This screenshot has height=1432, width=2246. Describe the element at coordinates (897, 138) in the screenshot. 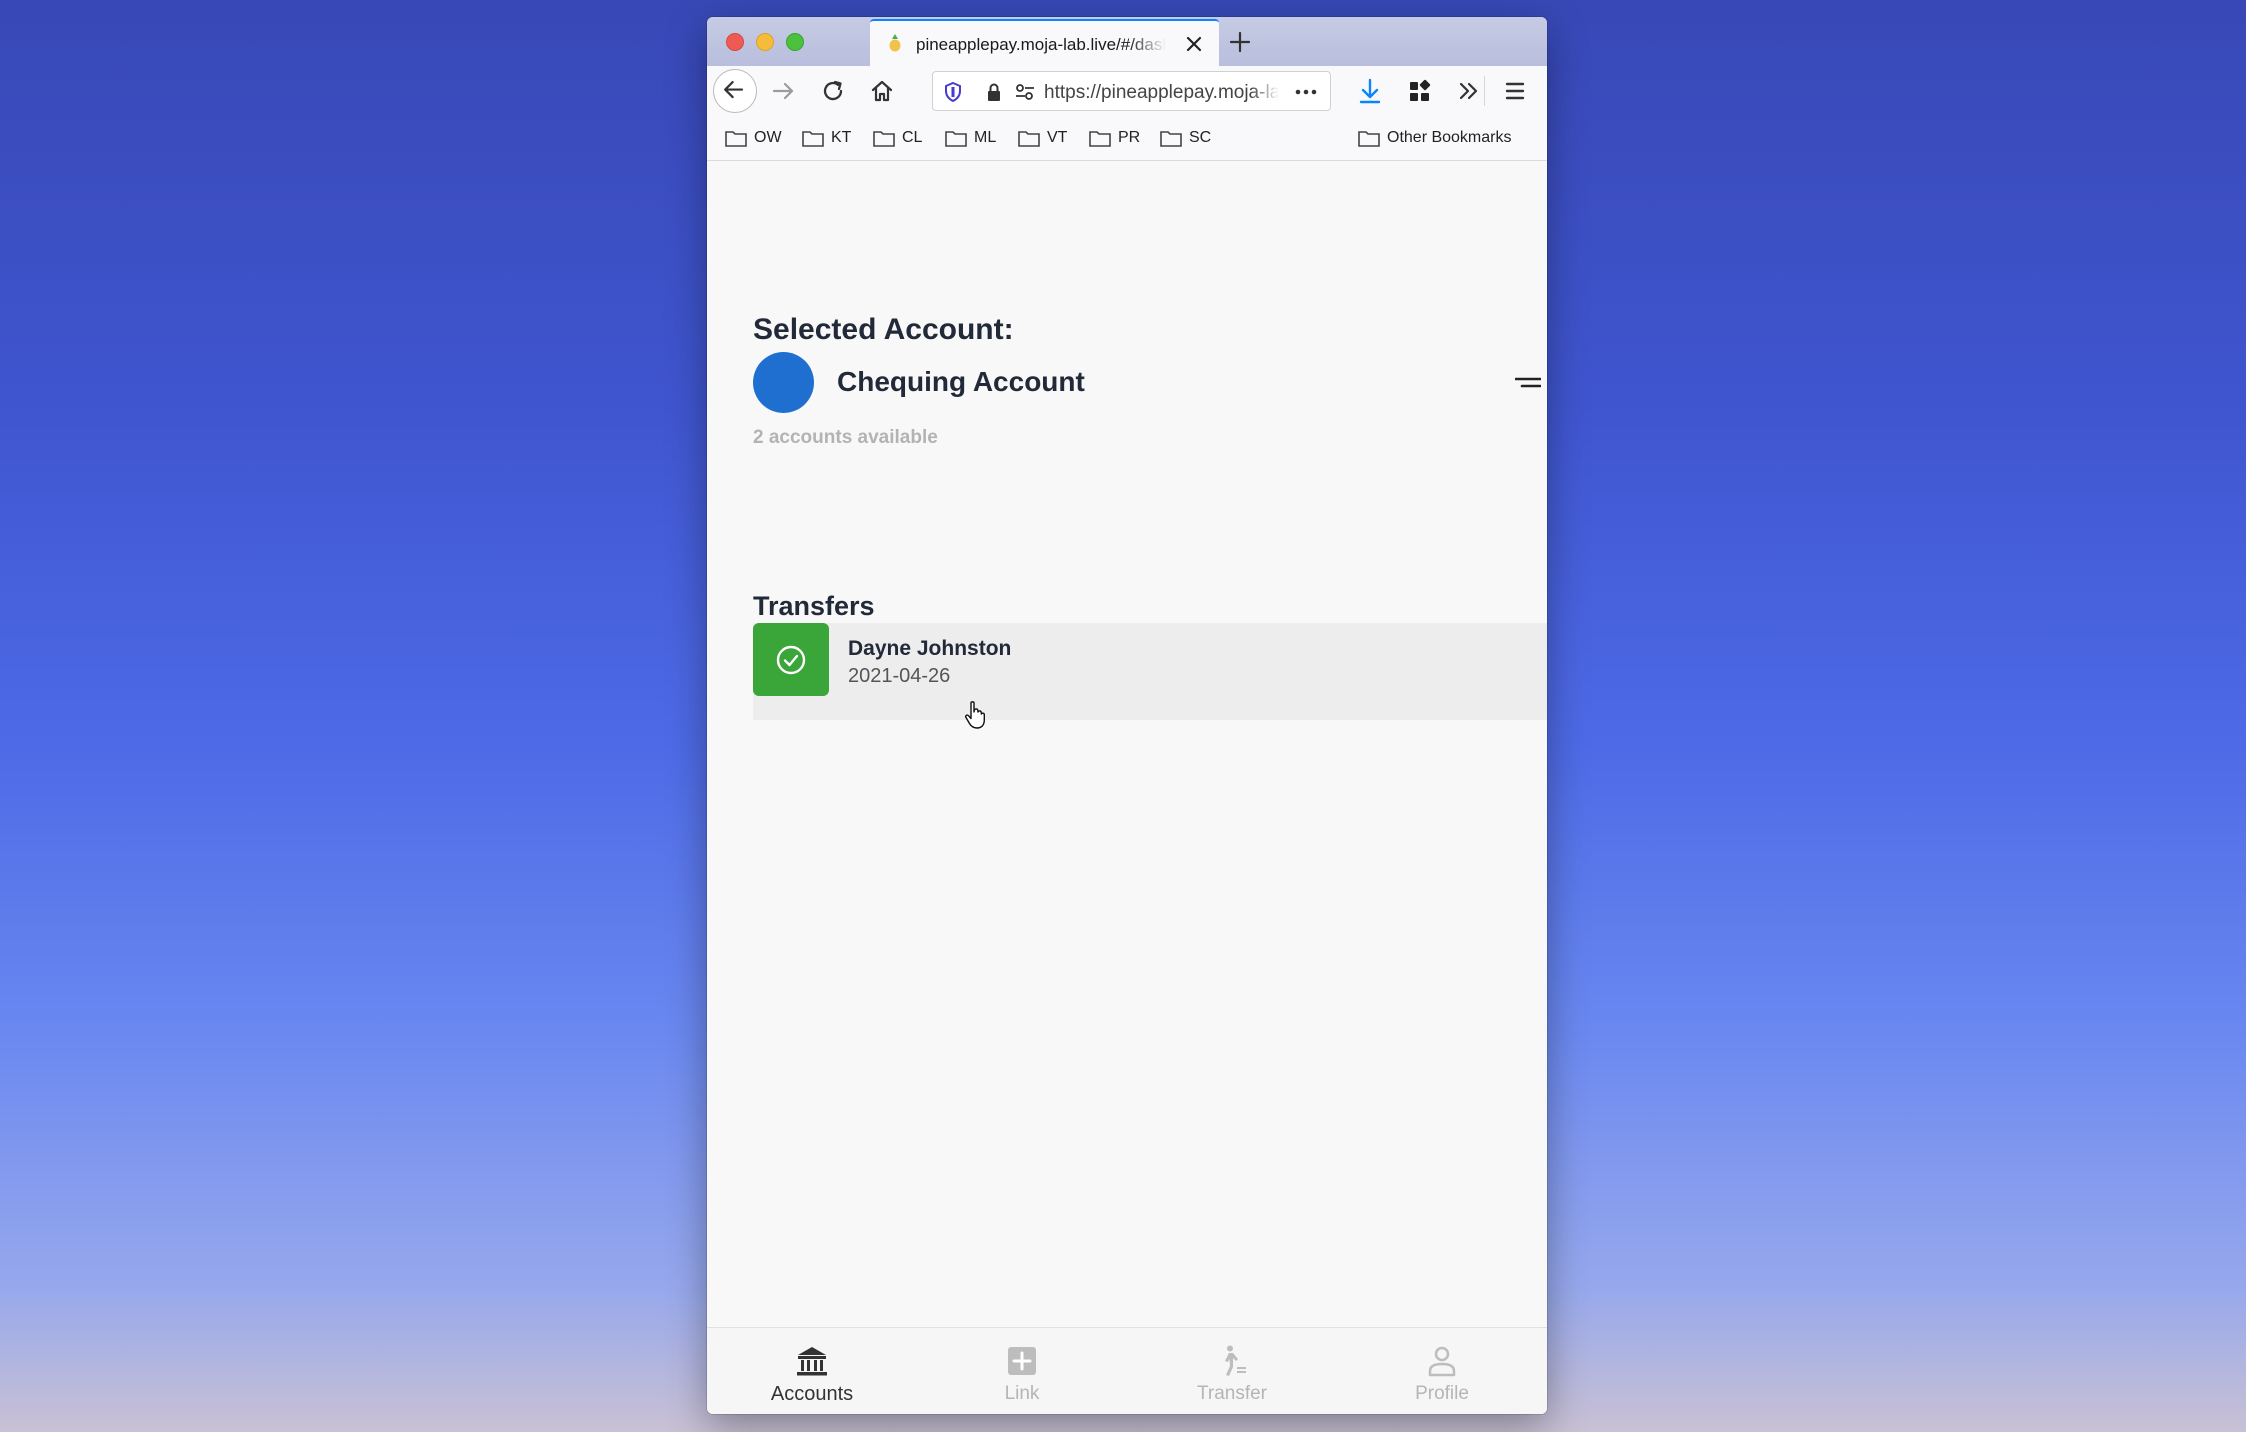

I see `bookmark-folder: CL` at that location.